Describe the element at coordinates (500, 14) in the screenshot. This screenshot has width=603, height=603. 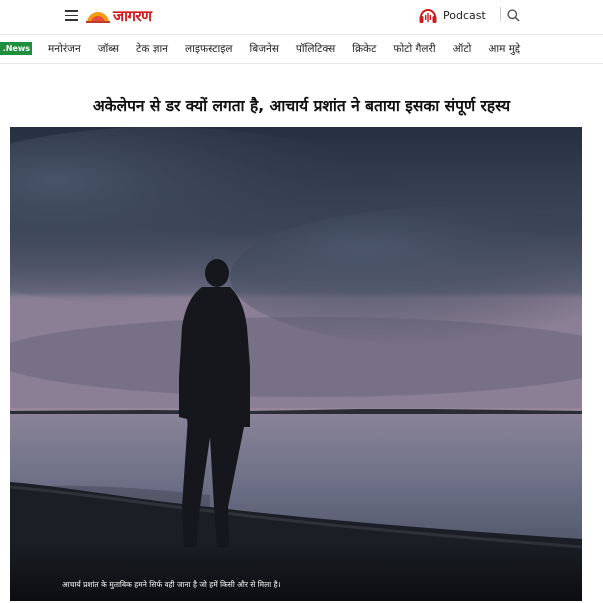
I see `header-divider` at that location.